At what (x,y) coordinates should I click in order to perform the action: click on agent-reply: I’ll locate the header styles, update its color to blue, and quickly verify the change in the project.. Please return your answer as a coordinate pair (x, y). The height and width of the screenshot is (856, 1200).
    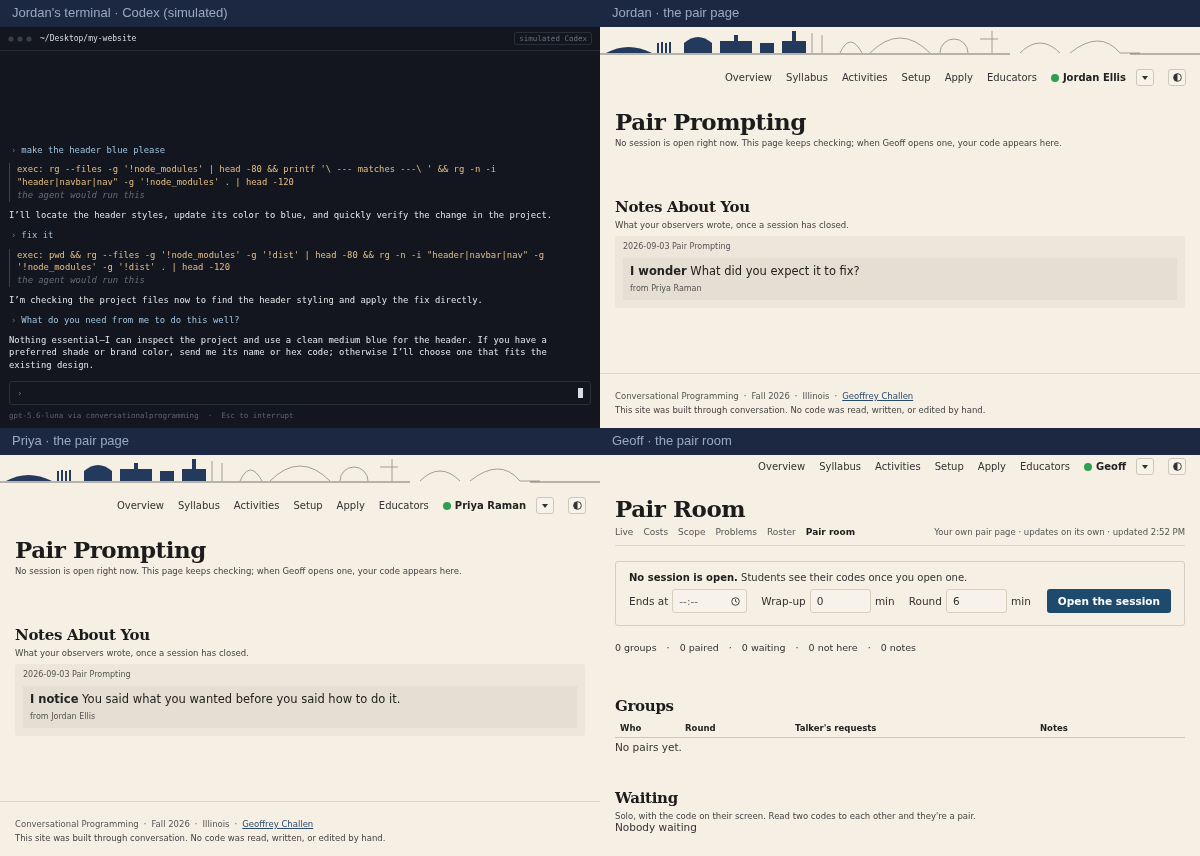
    Looking at the image, I should click on (281, 215).